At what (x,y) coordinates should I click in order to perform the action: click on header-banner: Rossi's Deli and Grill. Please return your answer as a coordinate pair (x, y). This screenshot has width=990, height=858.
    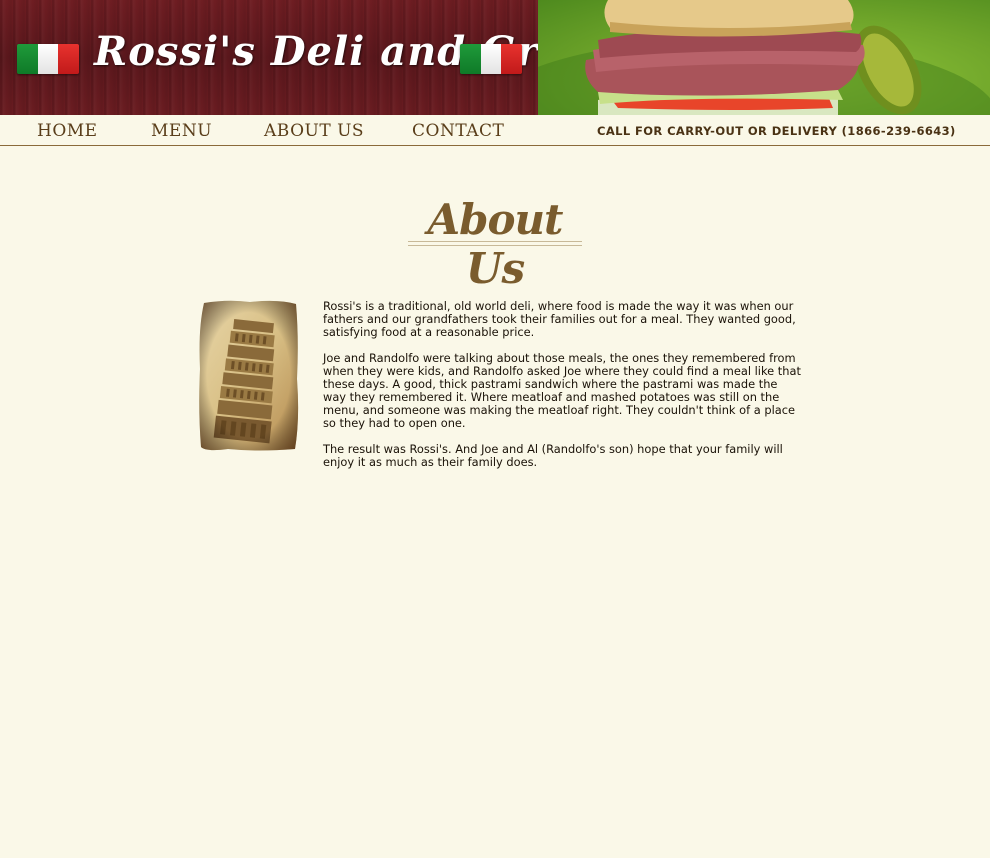
    Looking at the image, I should click on (293, 57).